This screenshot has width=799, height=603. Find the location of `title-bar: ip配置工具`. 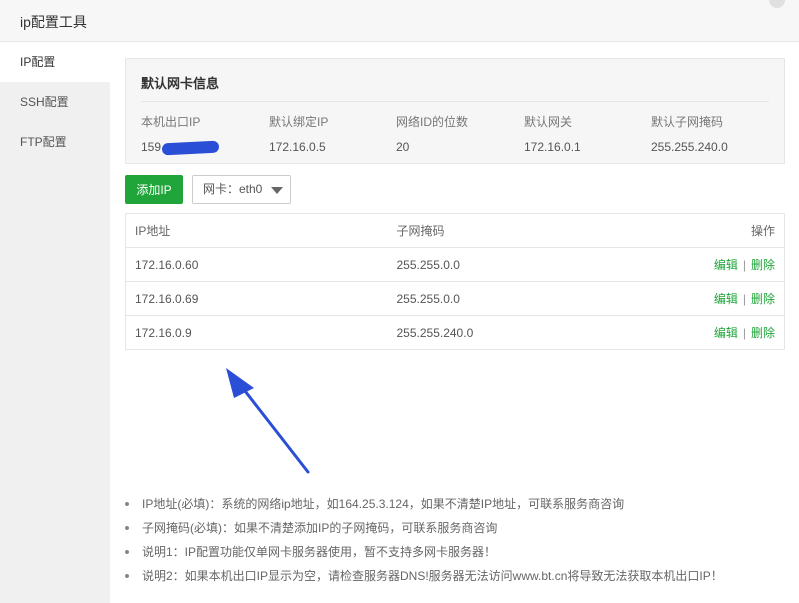

title-bar: ip配置工具 is located at coordinates (399, 21).